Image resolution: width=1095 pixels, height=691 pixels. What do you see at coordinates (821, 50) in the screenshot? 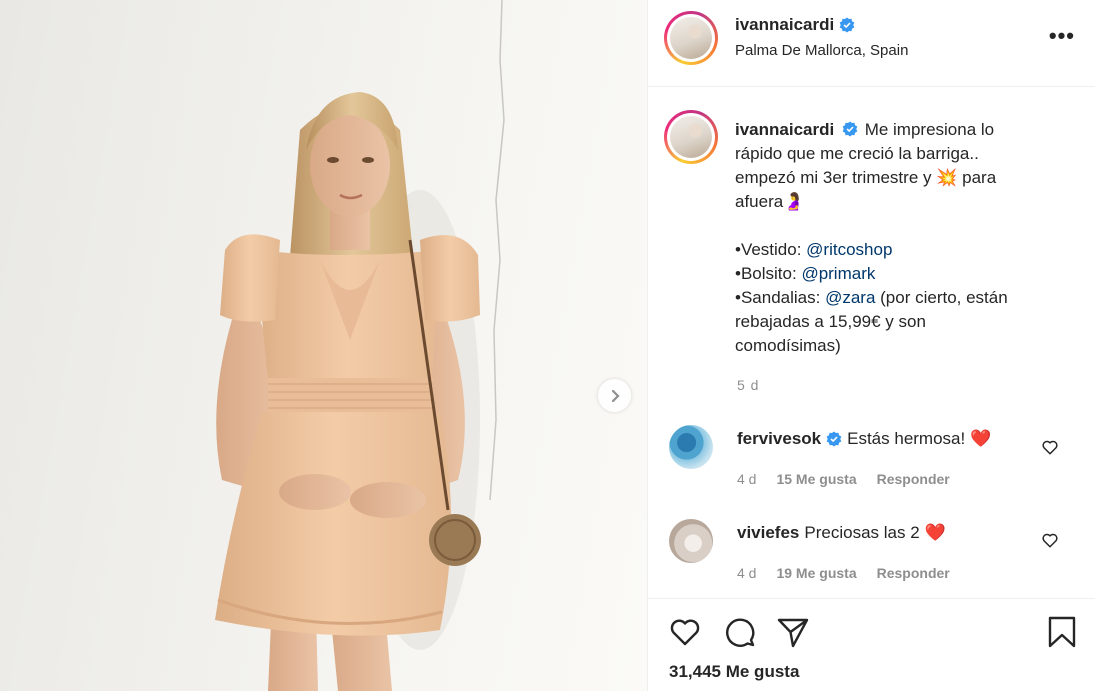
I see `post-location: Palma De Mallorca, Spain` at bounding box center [821, 50].